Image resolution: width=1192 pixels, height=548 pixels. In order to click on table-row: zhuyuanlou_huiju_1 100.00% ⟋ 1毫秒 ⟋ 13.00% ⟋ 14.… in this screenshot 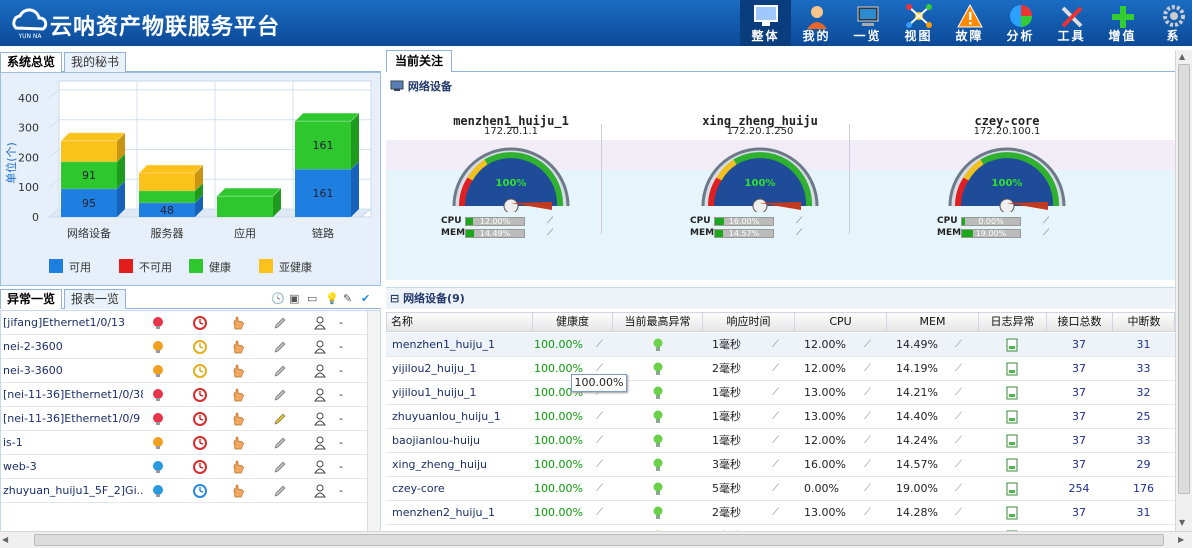, I will do `click(780, 417)`.